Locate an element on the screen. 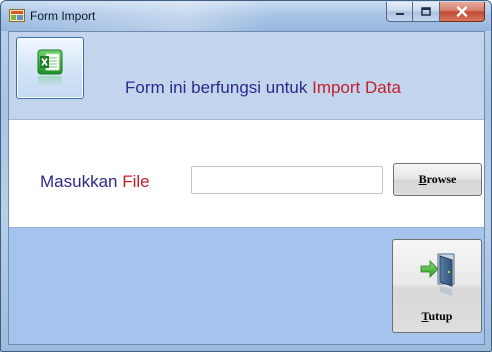 This screenshot has height=352, width=492. file-label: Masukkan File is located at coordinates (95, 182).